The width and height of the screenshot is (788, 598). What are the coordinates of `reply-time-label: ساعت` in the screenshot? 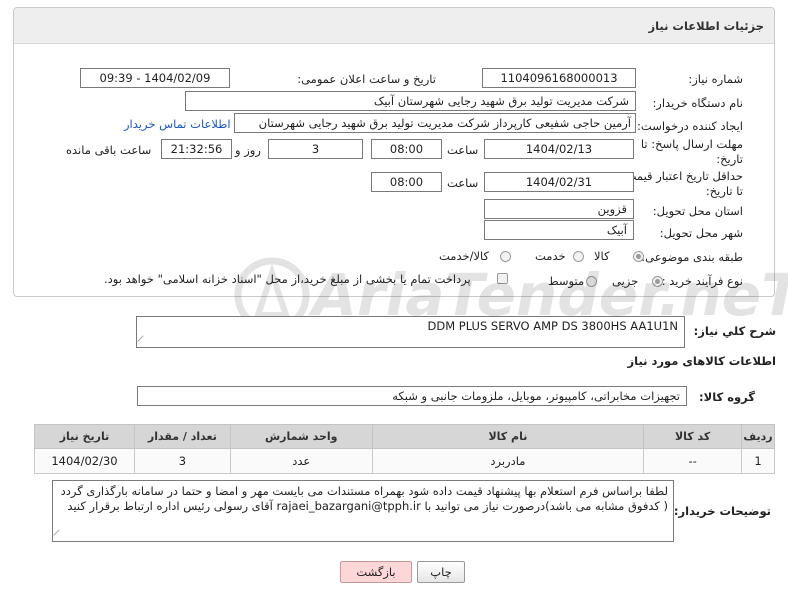 It's located at (463, 150).